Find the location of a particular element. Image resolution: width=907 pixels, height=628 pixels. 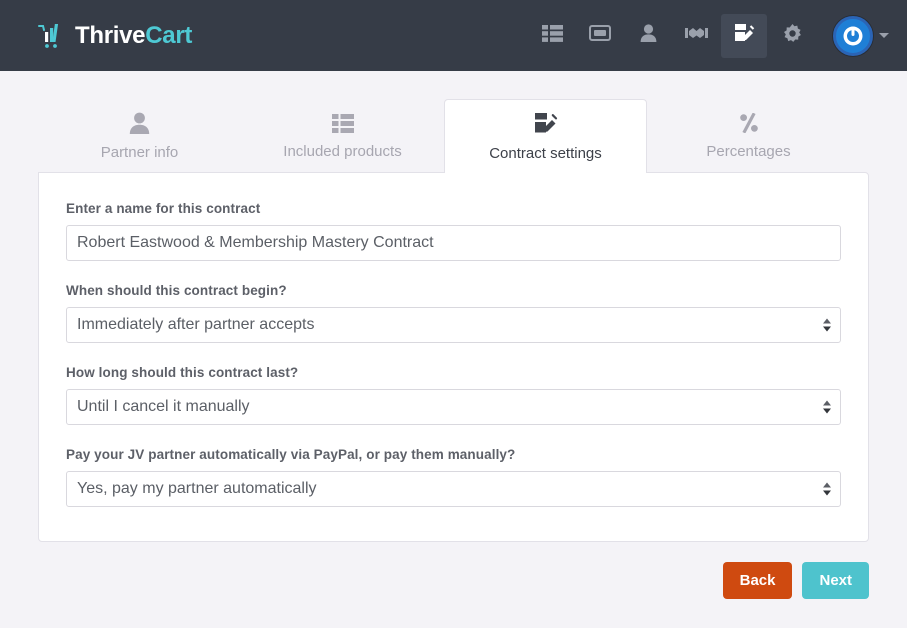

tab-contract-settings: Contract settings is located at coordinates (545, 136).